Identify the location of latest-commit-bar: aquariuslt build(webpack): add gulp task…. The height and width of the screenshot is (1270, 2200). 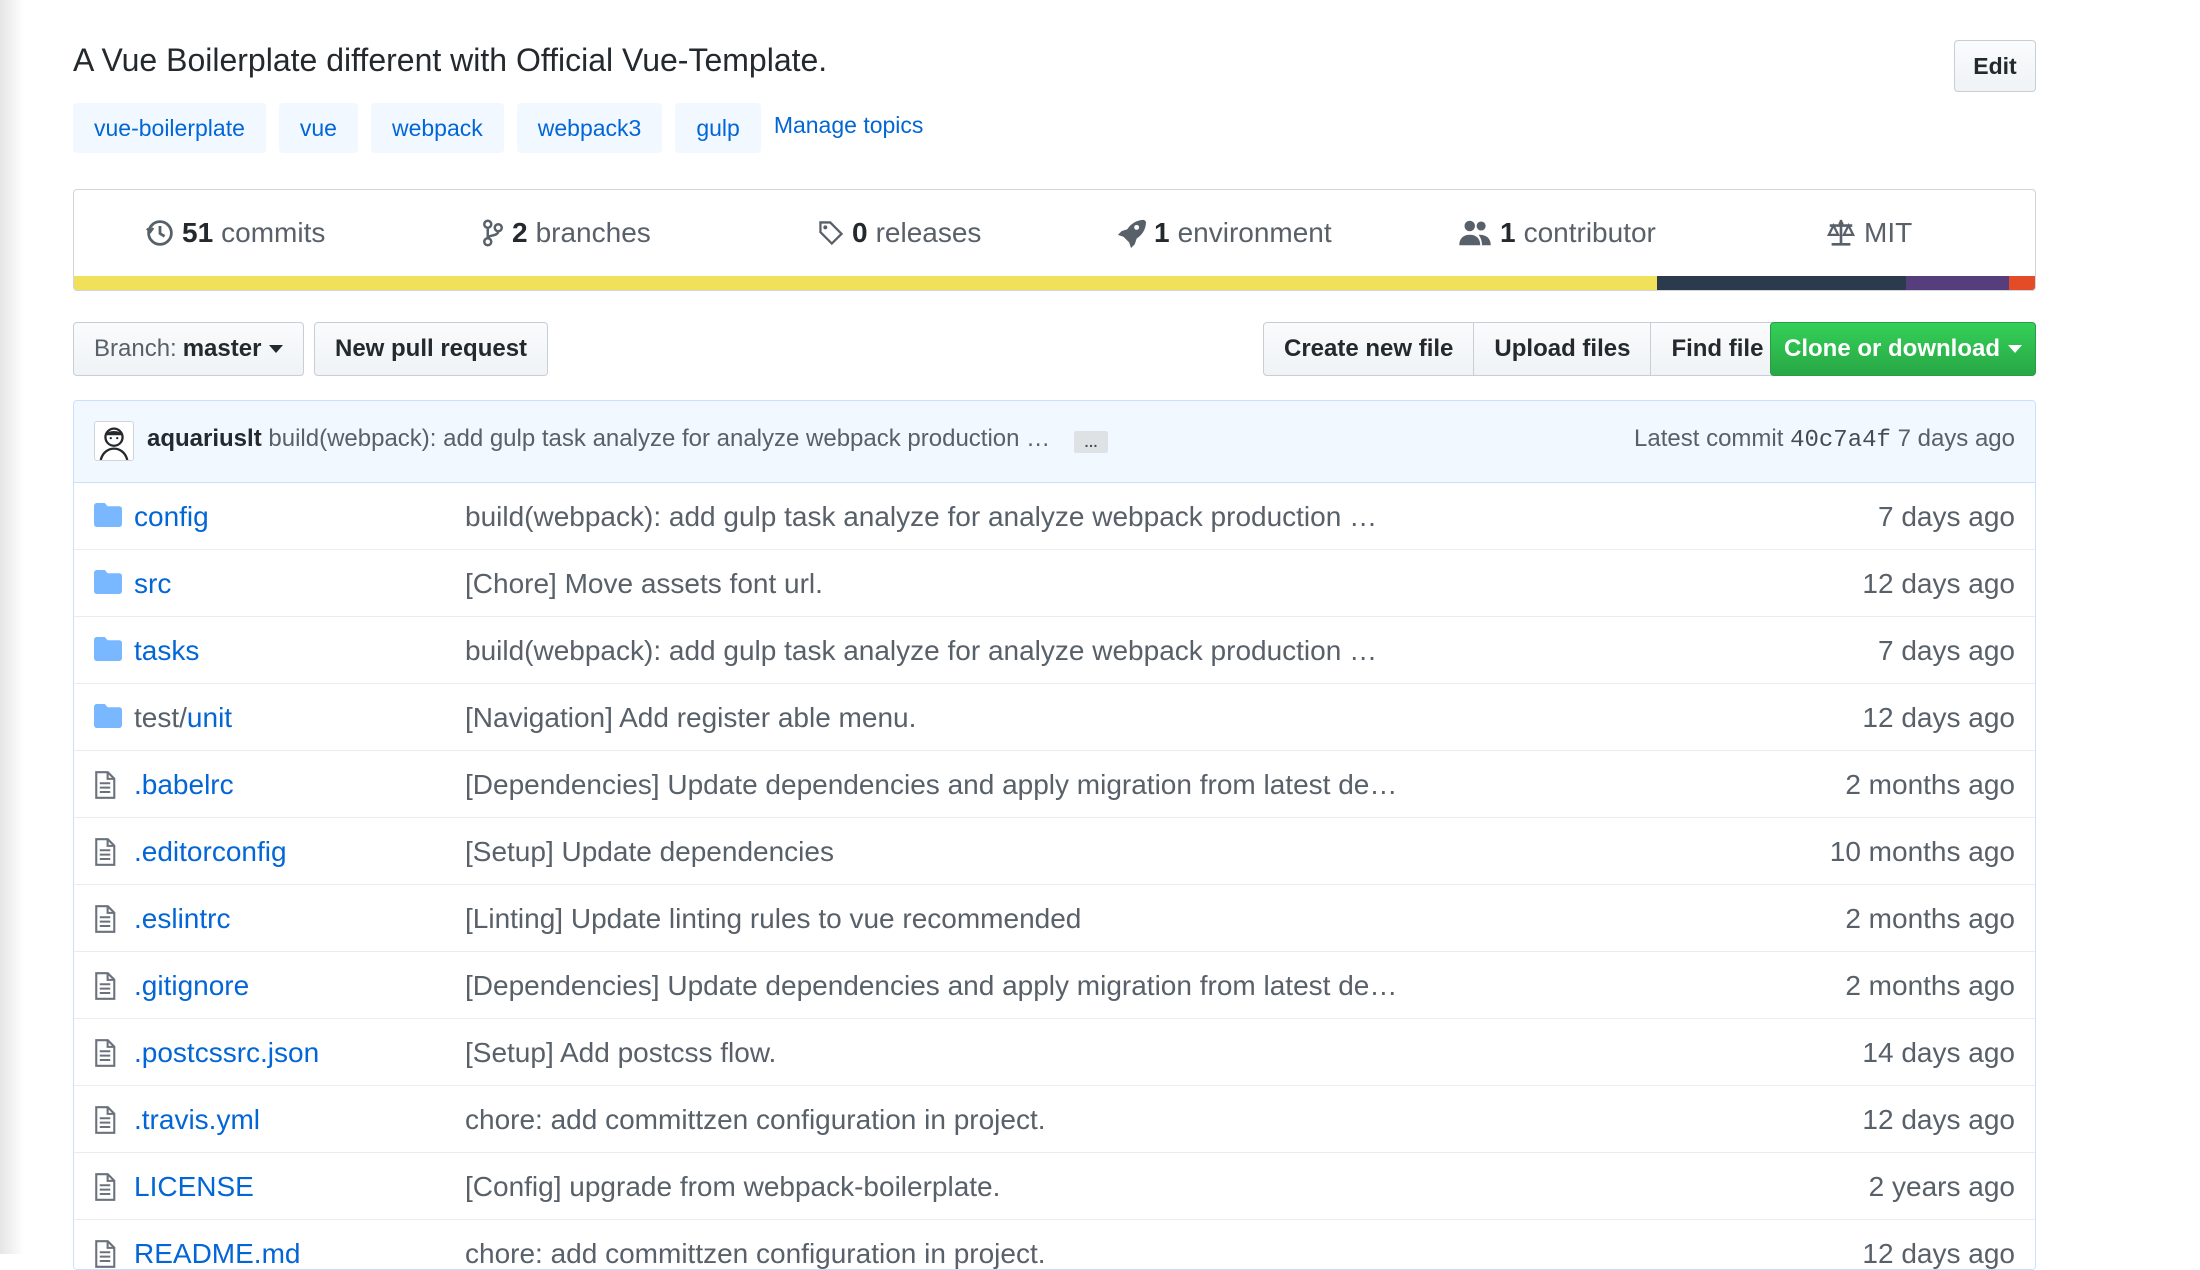
(1054, 442).